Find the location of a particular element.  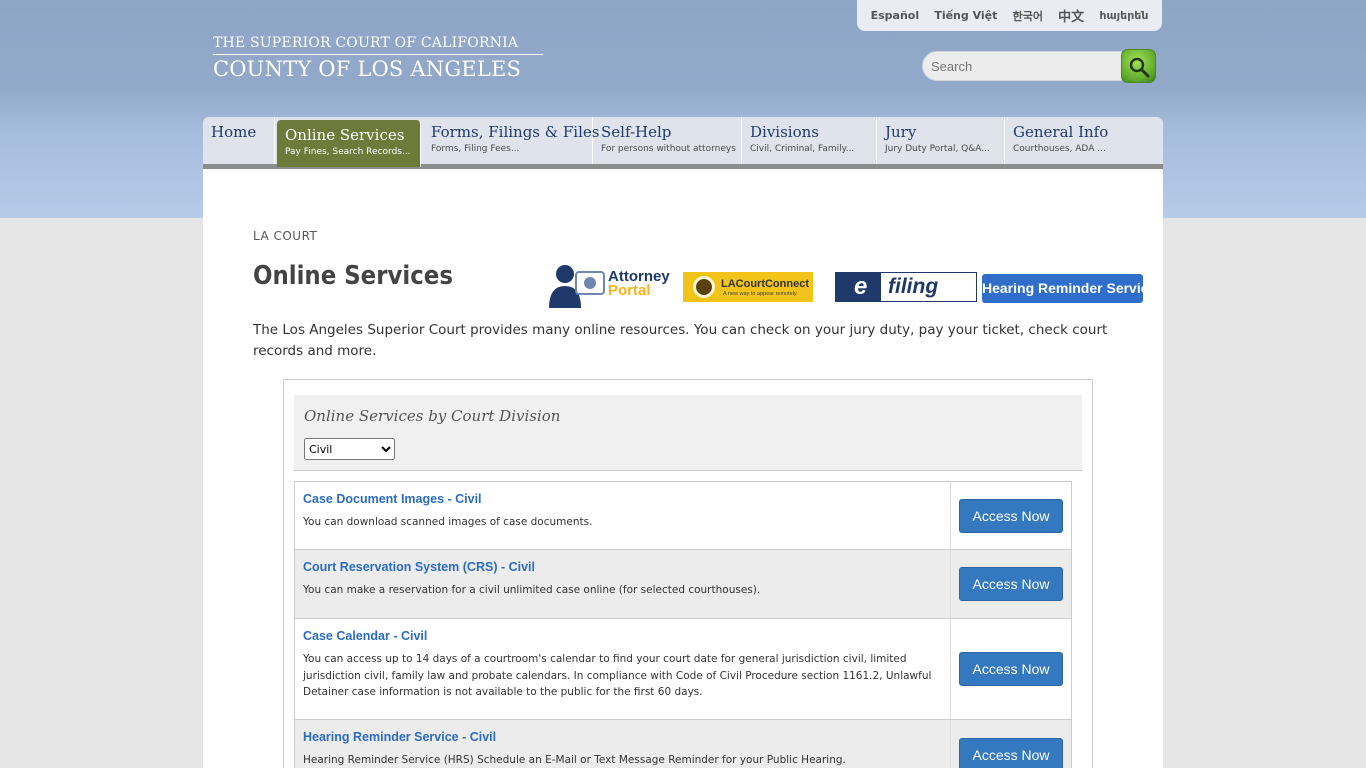

nav-self-help: Self-Help For persons without attorneys is located at coordinates (667, 140).